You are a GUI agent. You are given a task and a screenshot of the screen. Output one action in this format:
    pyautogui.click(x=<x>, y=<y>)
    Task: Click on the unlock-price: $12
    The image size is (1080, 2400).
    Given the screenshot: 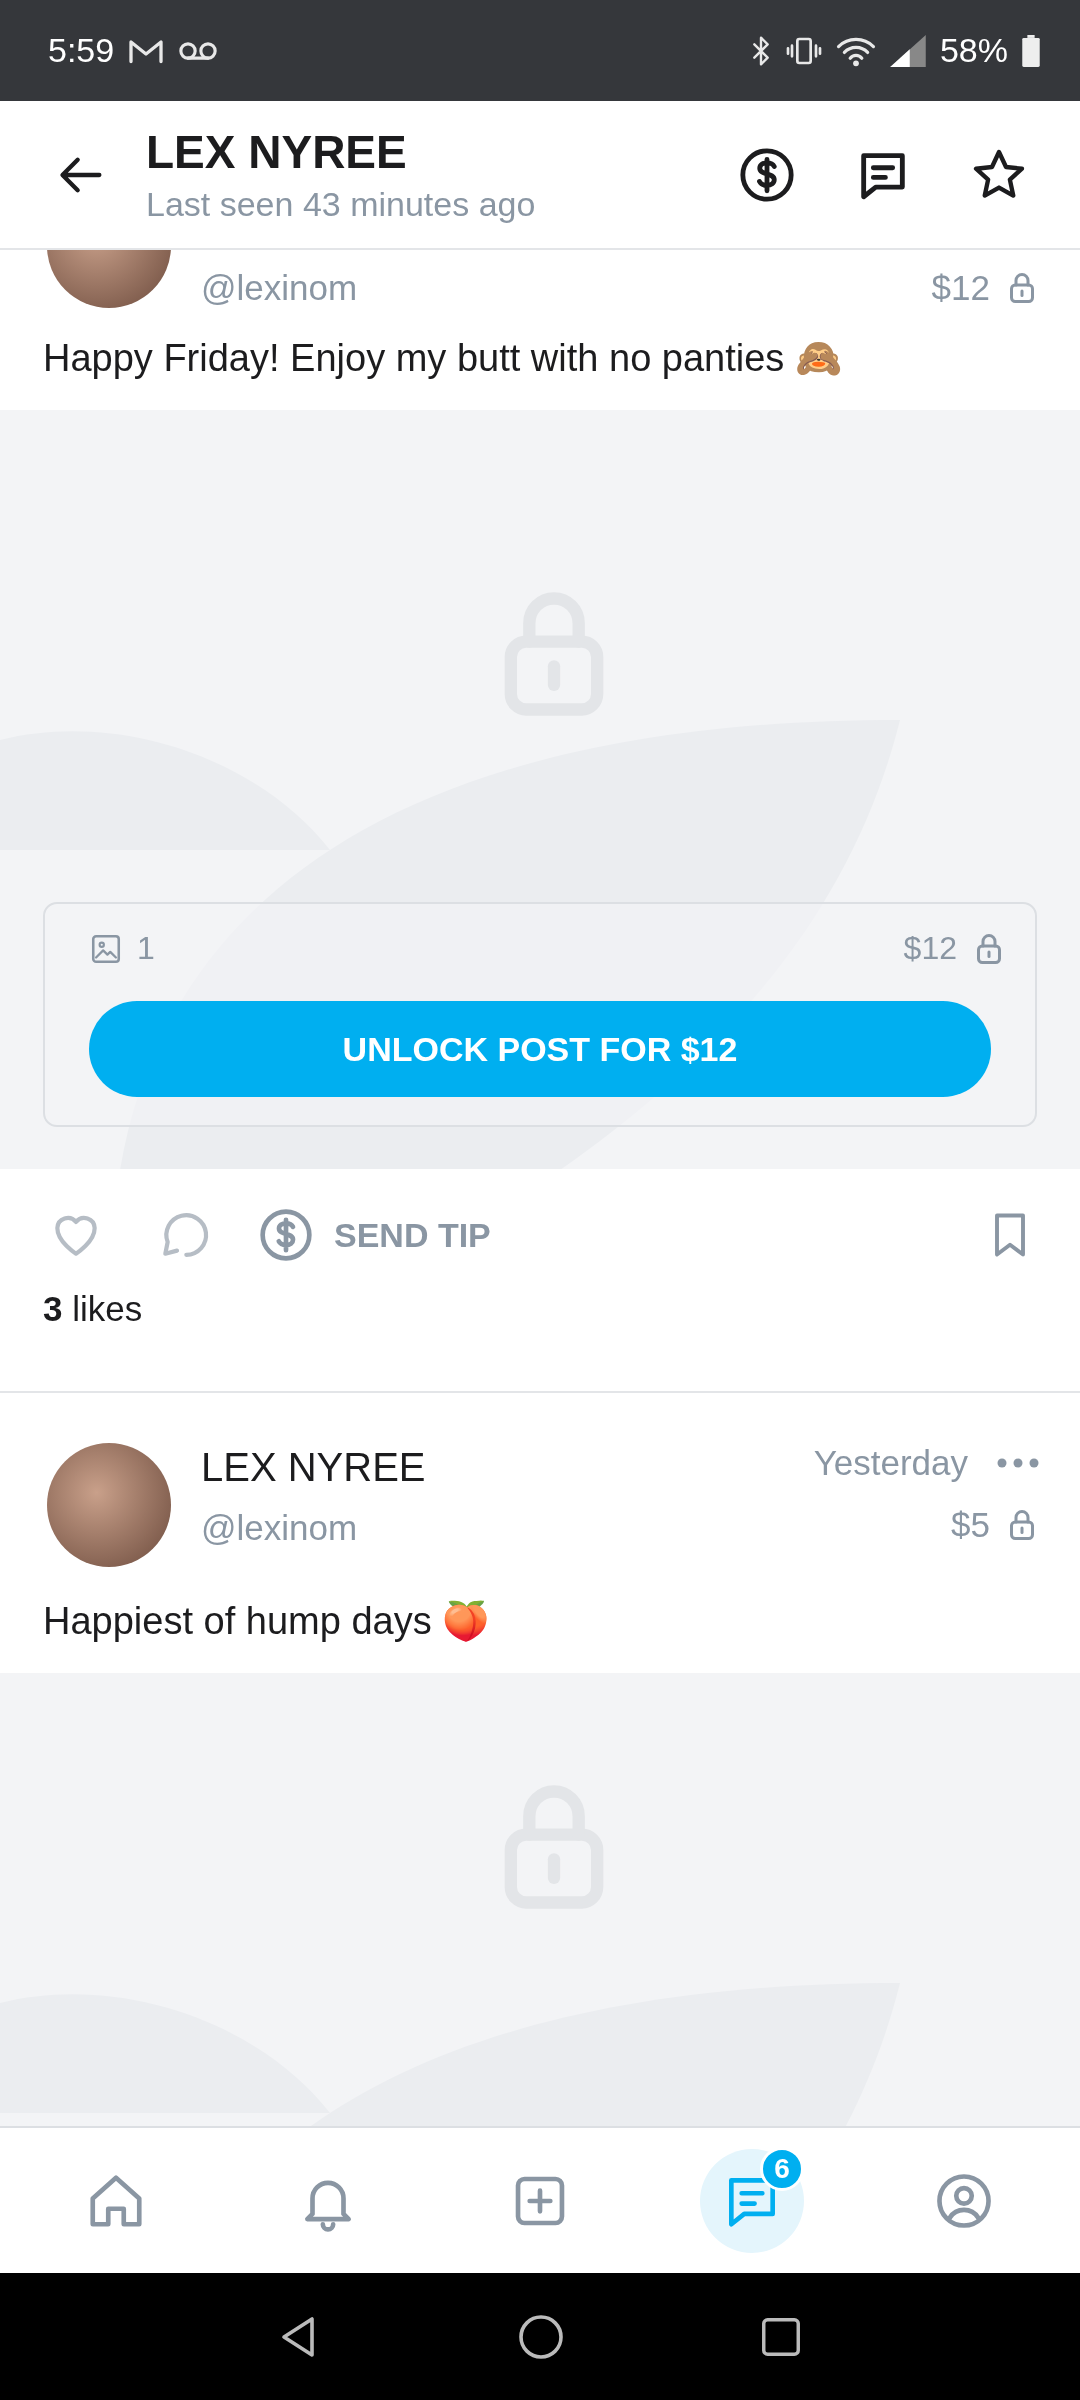 What is the action you would take?
    pyautogui.click(x=930, y=948)
    